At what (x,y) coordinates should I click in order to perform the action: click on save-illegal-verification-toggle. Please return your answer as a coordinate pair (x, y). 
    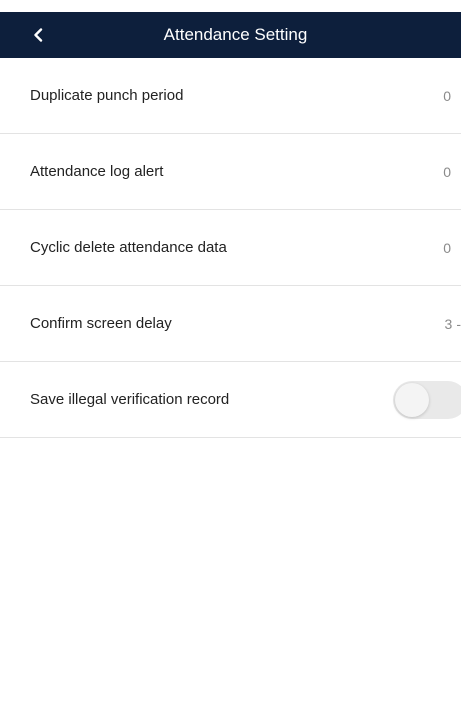
    Looking at the image, I should click on (427, 400).